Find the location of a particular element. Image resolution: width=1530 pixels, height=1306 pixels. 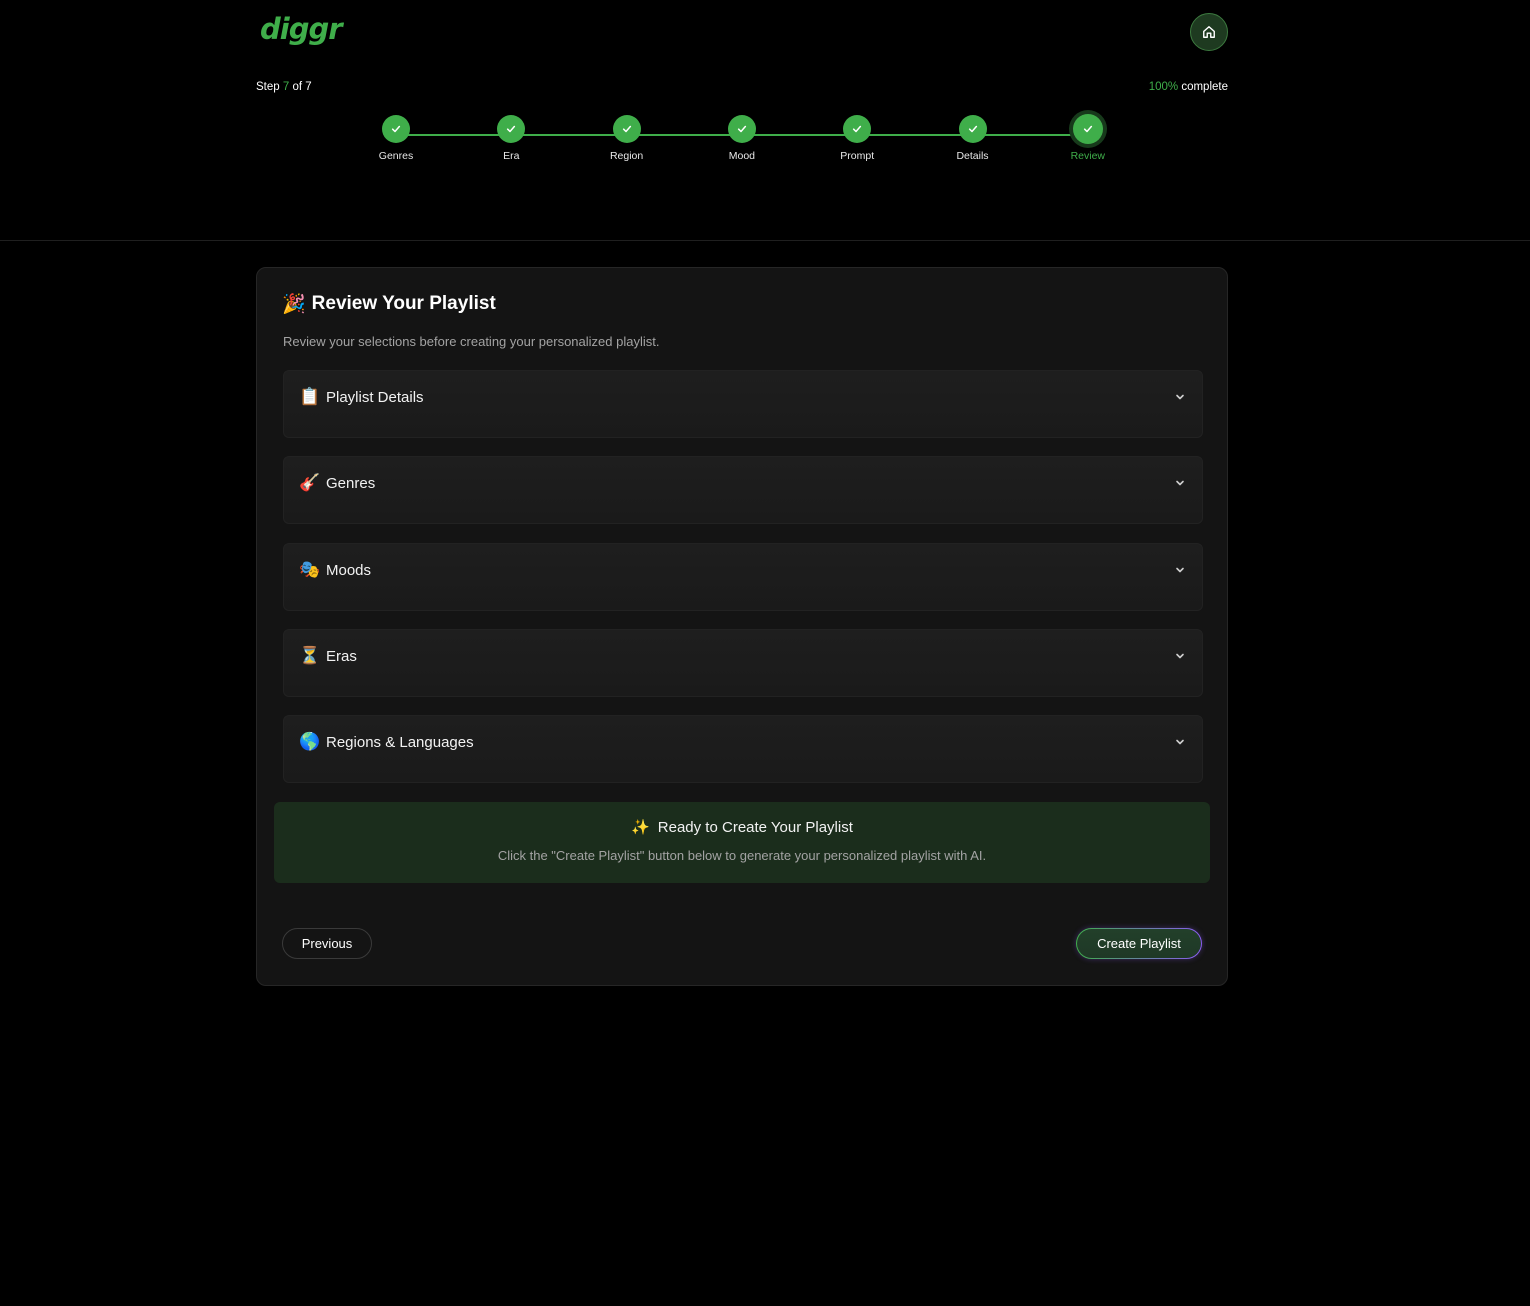

section-header: ⏳ Eras is located at coordinates (328, 656).